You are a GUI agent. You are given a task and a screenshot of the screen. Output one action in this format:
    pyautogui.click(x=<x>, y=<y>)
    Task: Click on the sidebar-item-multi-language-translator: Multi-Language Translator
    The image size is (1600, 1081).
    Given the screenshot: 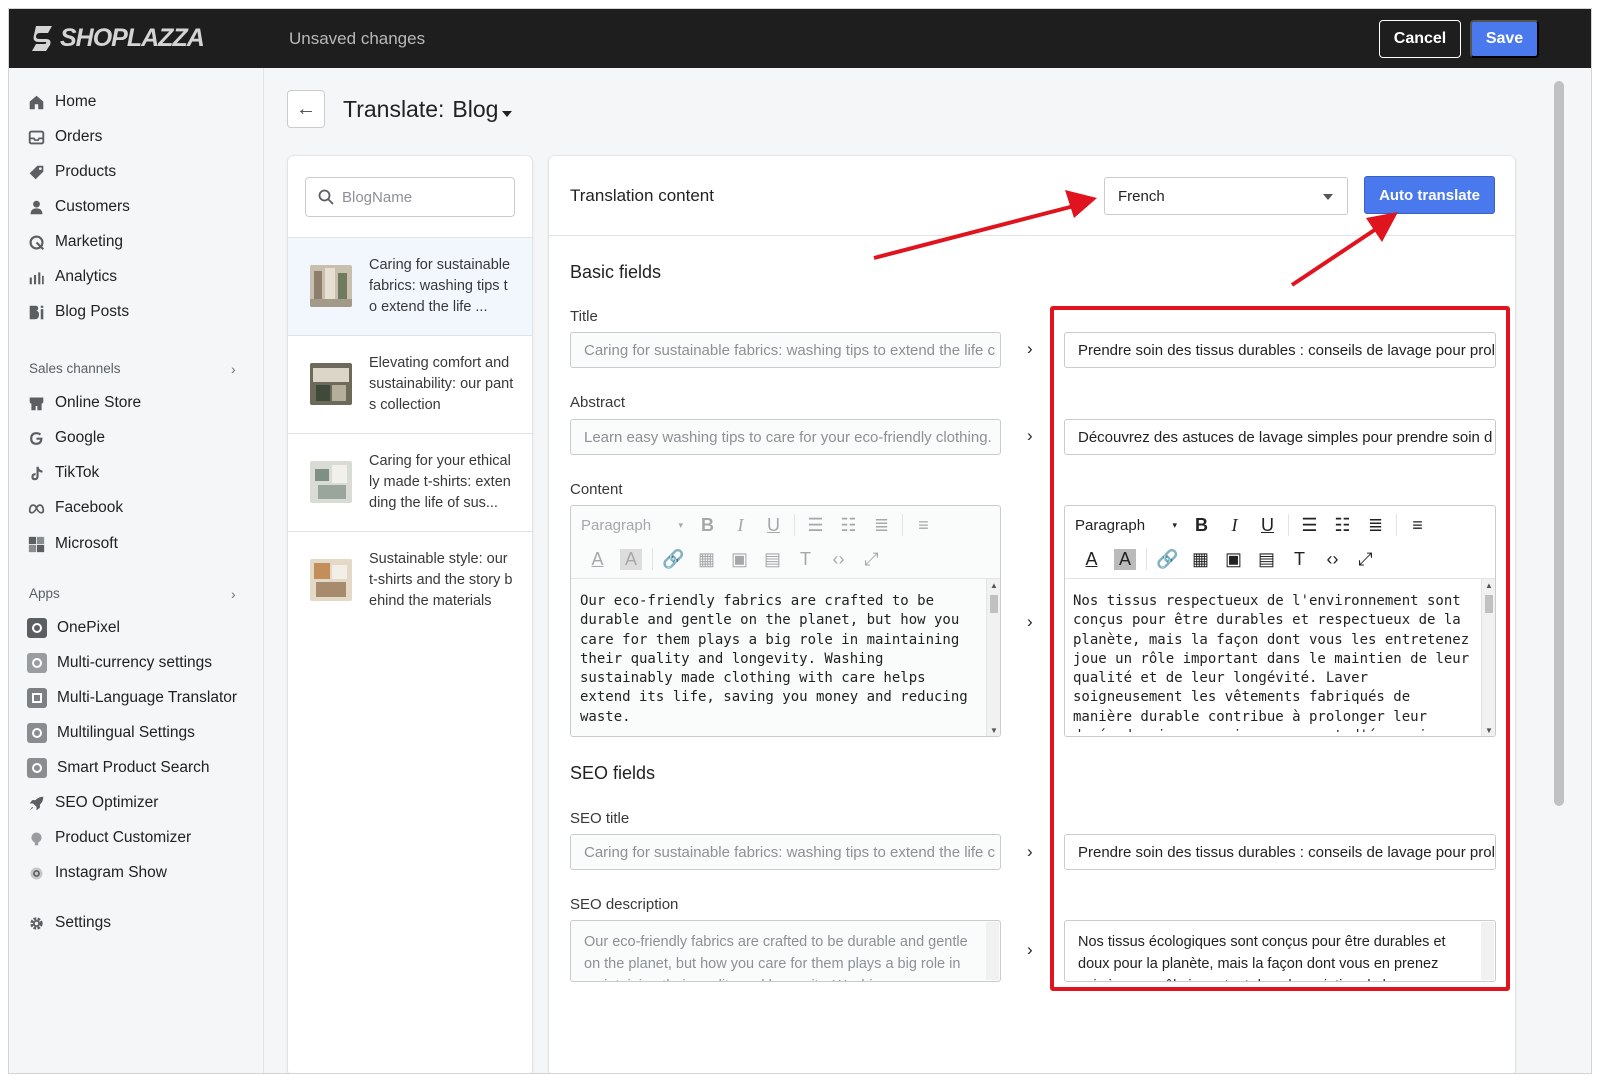 What is the action you would take?
    pyautogui.click(x=132, y=698)
    